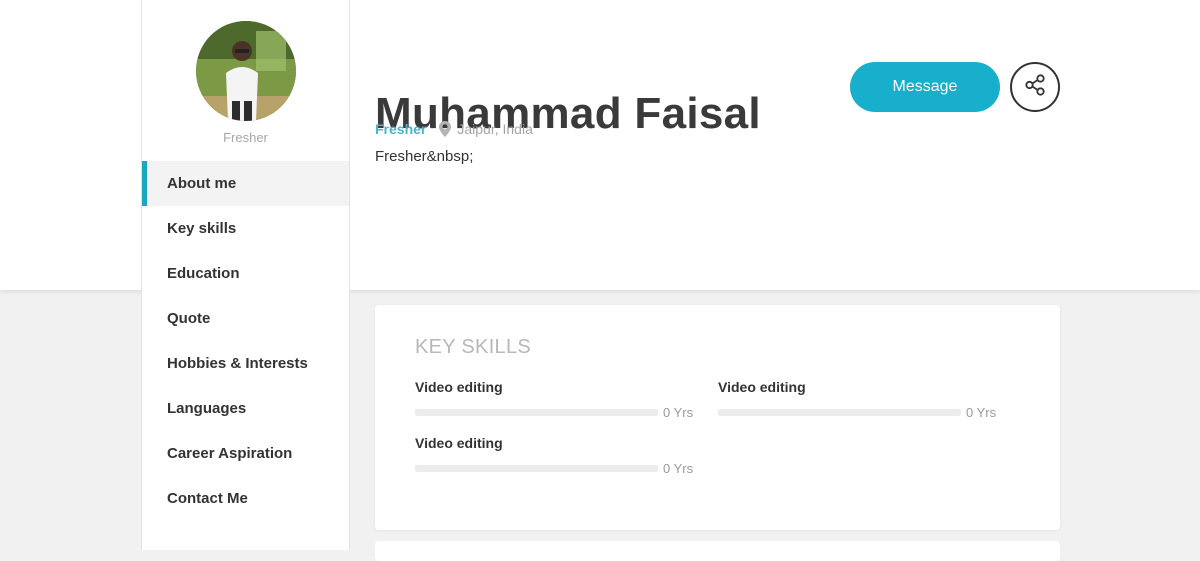  I want to click on sidebar-item-career-aspiration: Career Aspiration, so click(245, 453).